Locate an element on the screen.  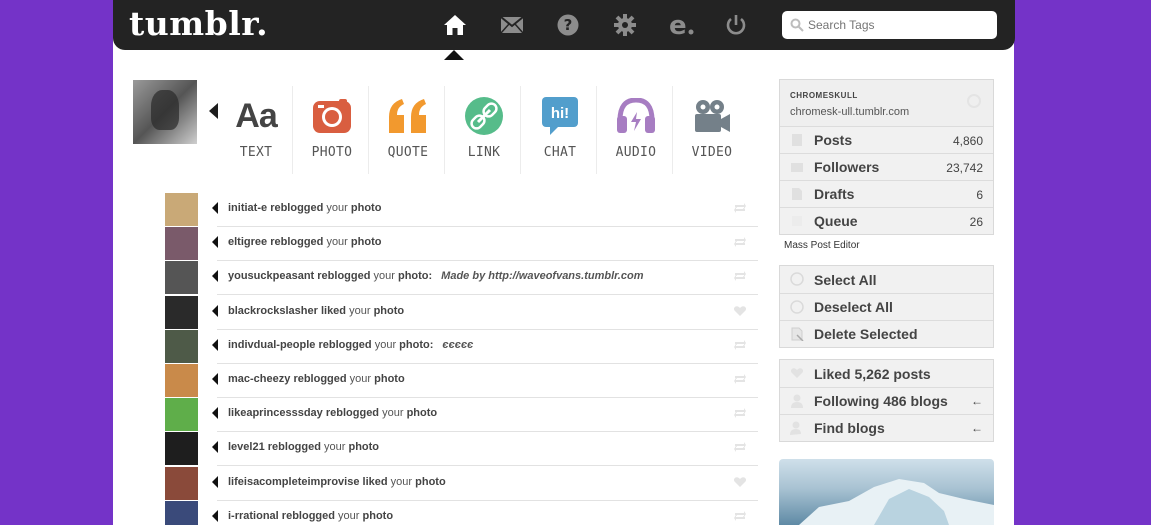
stat-queue: Queue 26 is located at coordinates (886, 220).